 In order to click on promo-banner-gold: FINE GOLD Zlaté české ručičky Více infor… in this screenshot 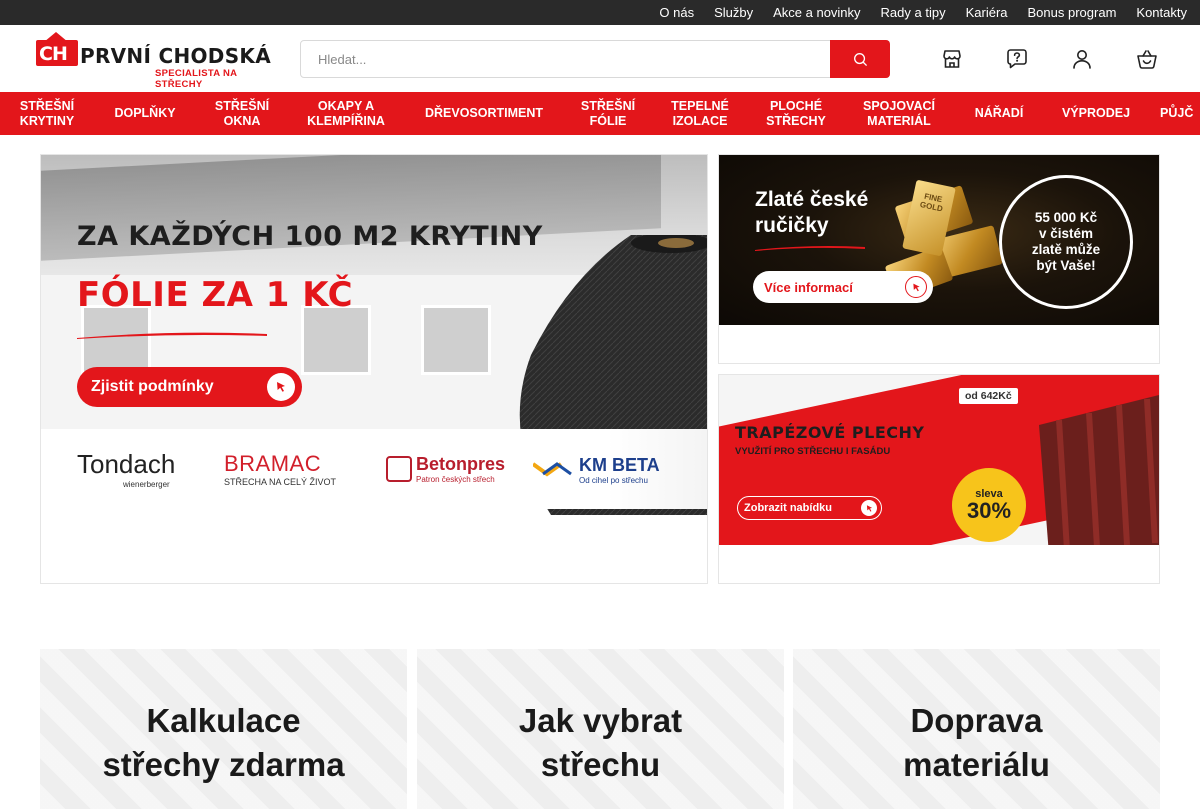, I will do `click(939, 259)`.